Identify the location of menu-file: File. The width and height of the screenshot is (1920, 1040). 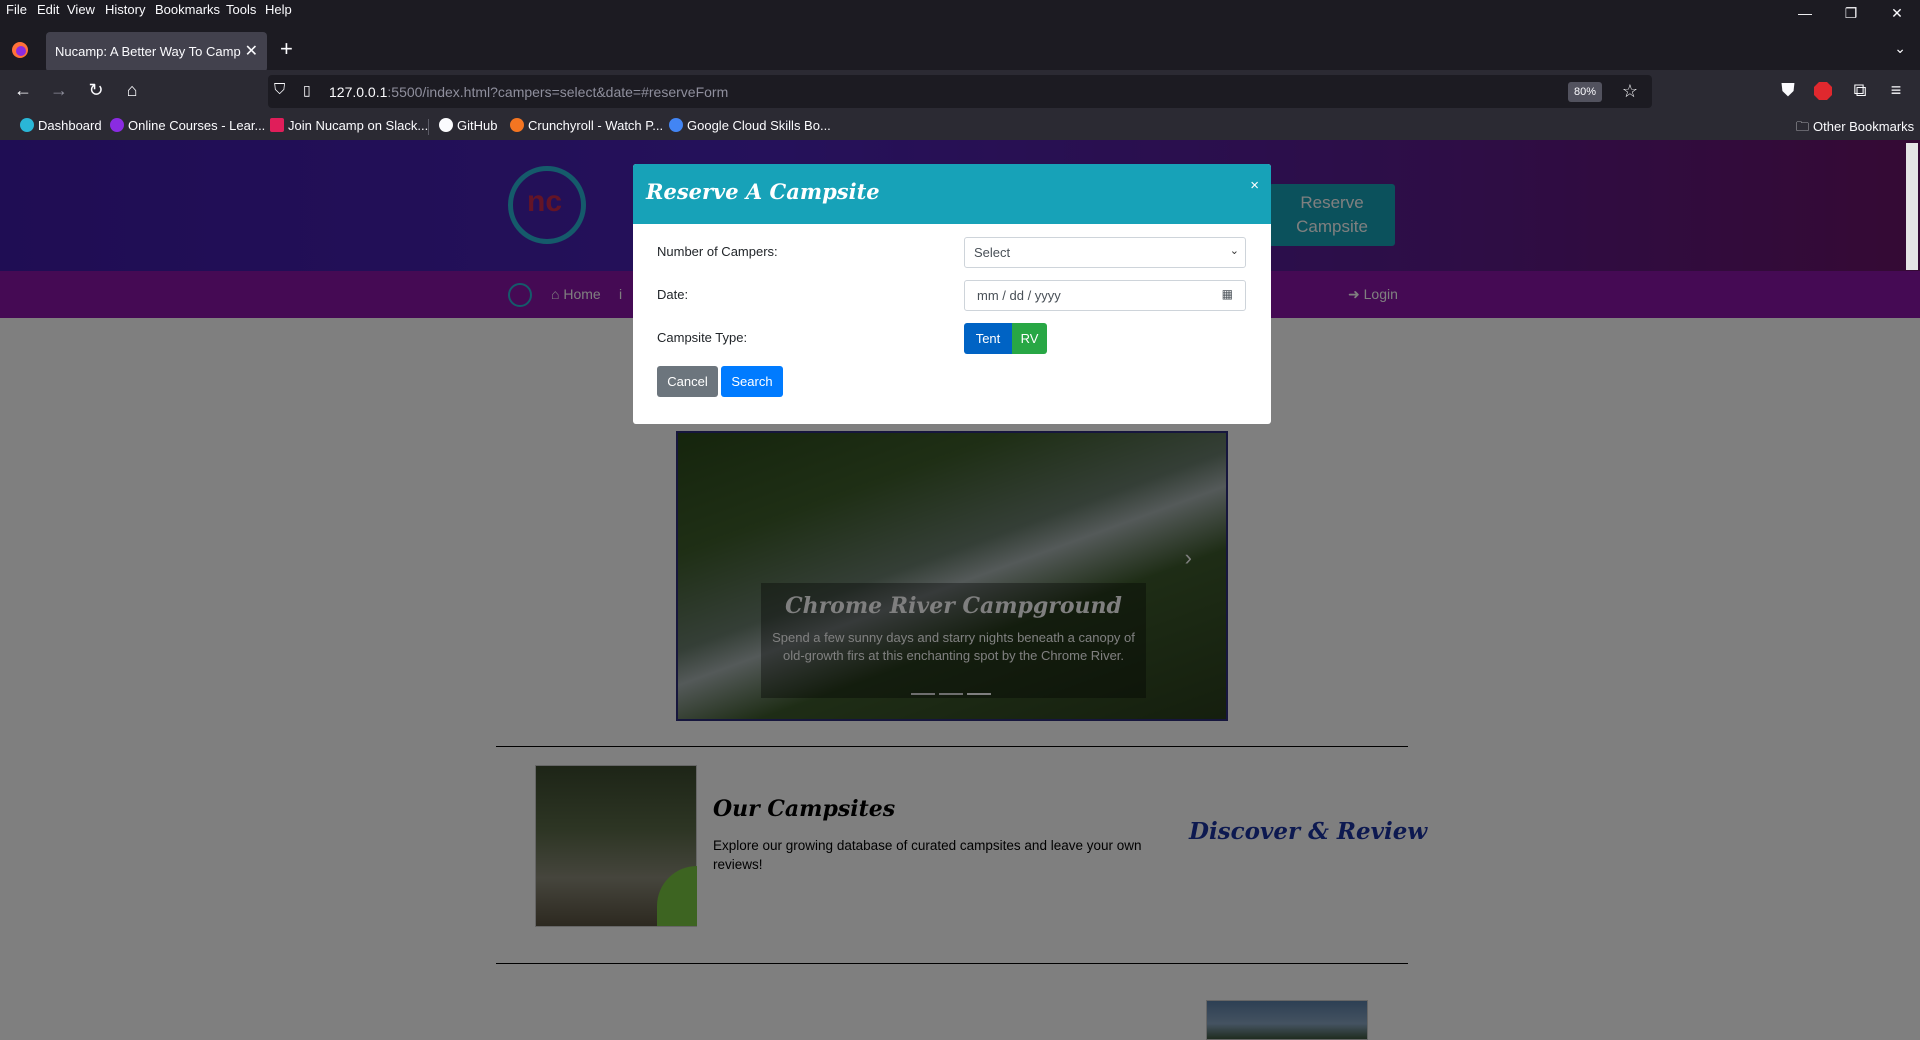
(16, 9).